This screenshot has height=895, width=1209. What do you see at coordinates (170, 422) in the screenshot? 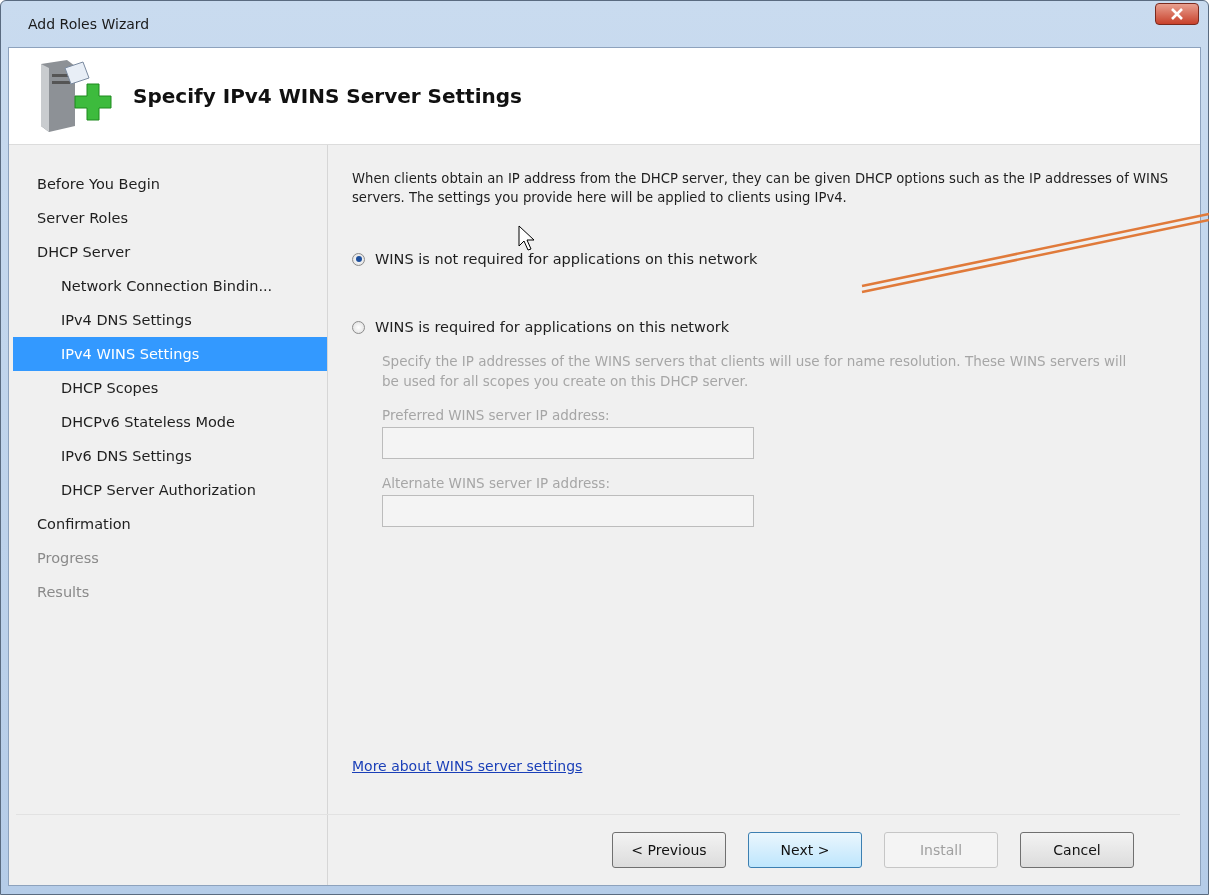
I see `nav-item: DHCPv6 Stateless Mode` at bounding box center [170, 422].